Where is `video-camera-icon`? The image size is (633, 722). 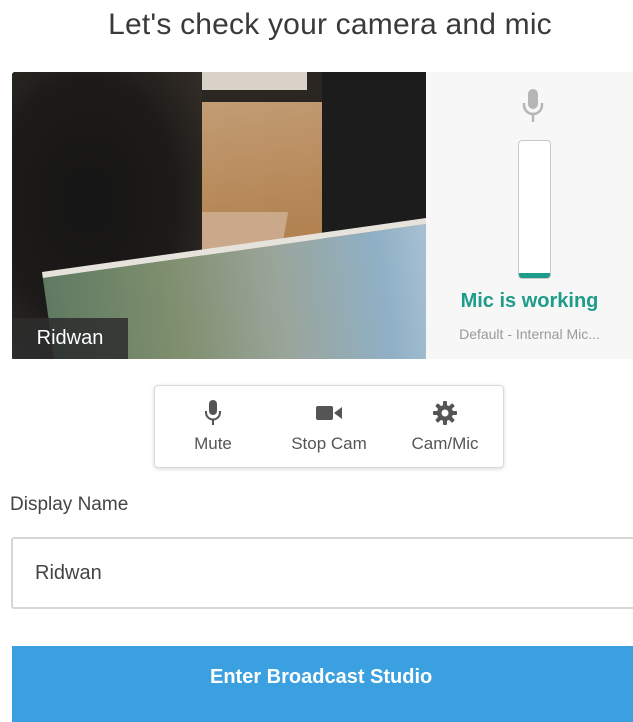 video-camera-icon is located at coordinates (329, 413).